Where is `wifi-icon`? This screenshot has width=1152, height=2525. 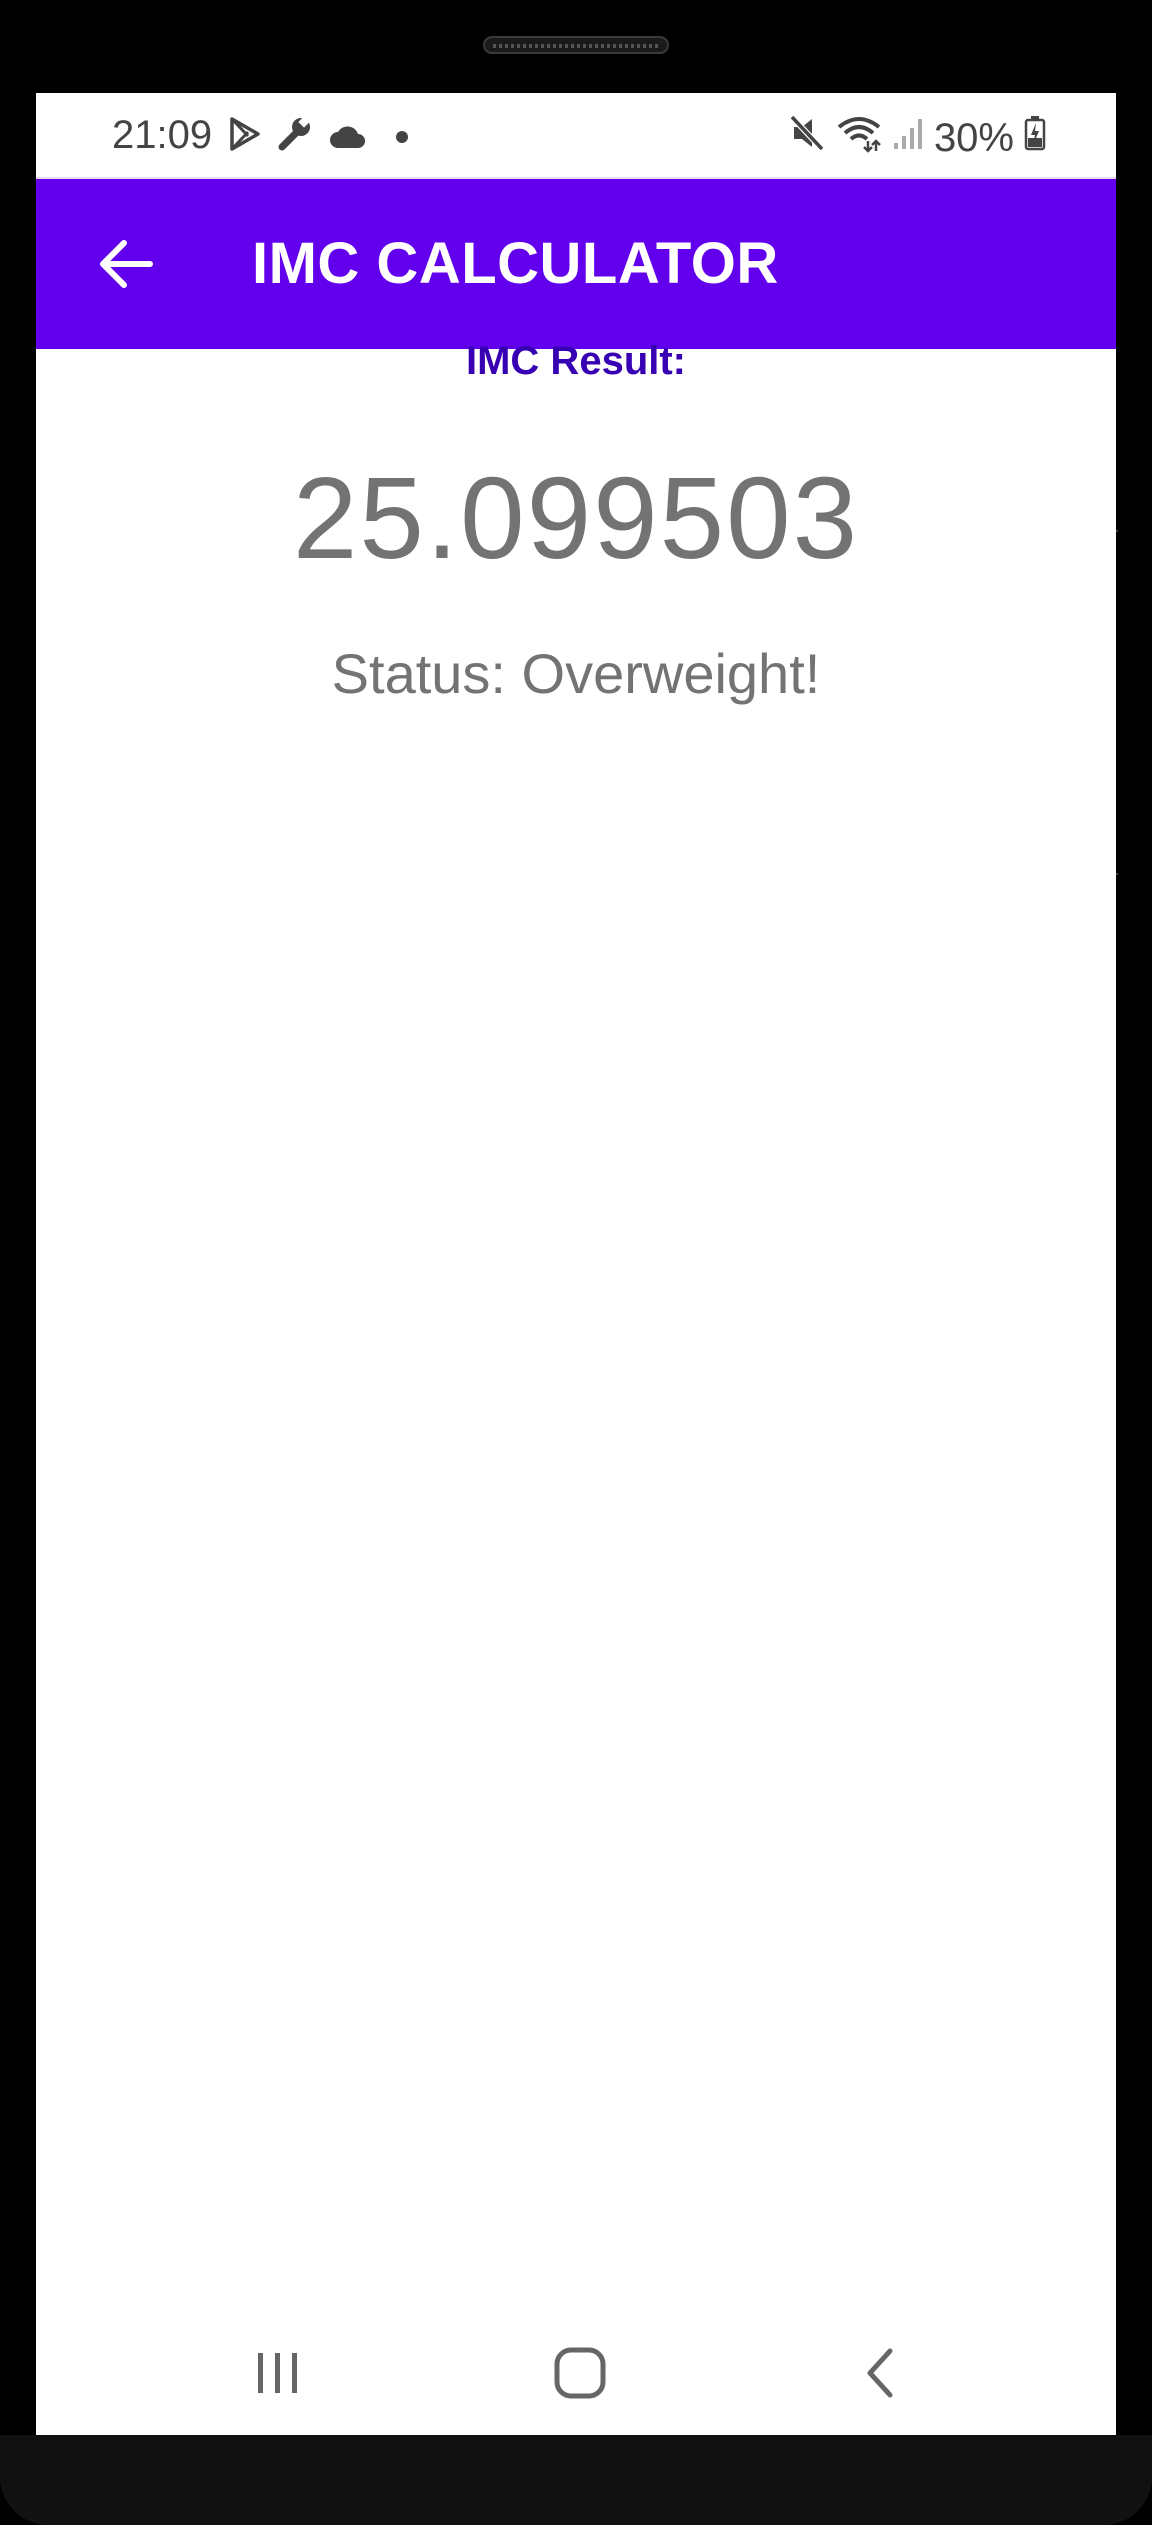
wifi-icon is located at coordinates (859, 138).